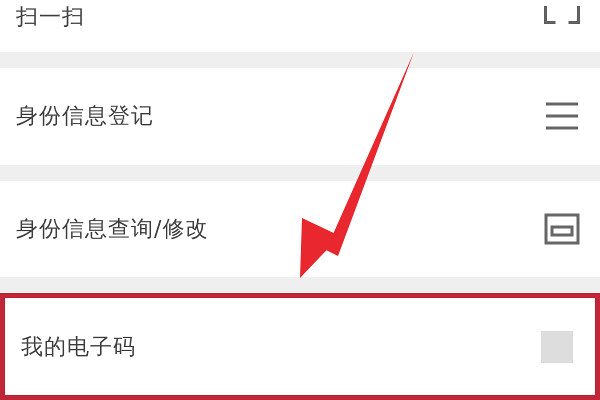  I want to click on blurred-icon, so click(557, 346).